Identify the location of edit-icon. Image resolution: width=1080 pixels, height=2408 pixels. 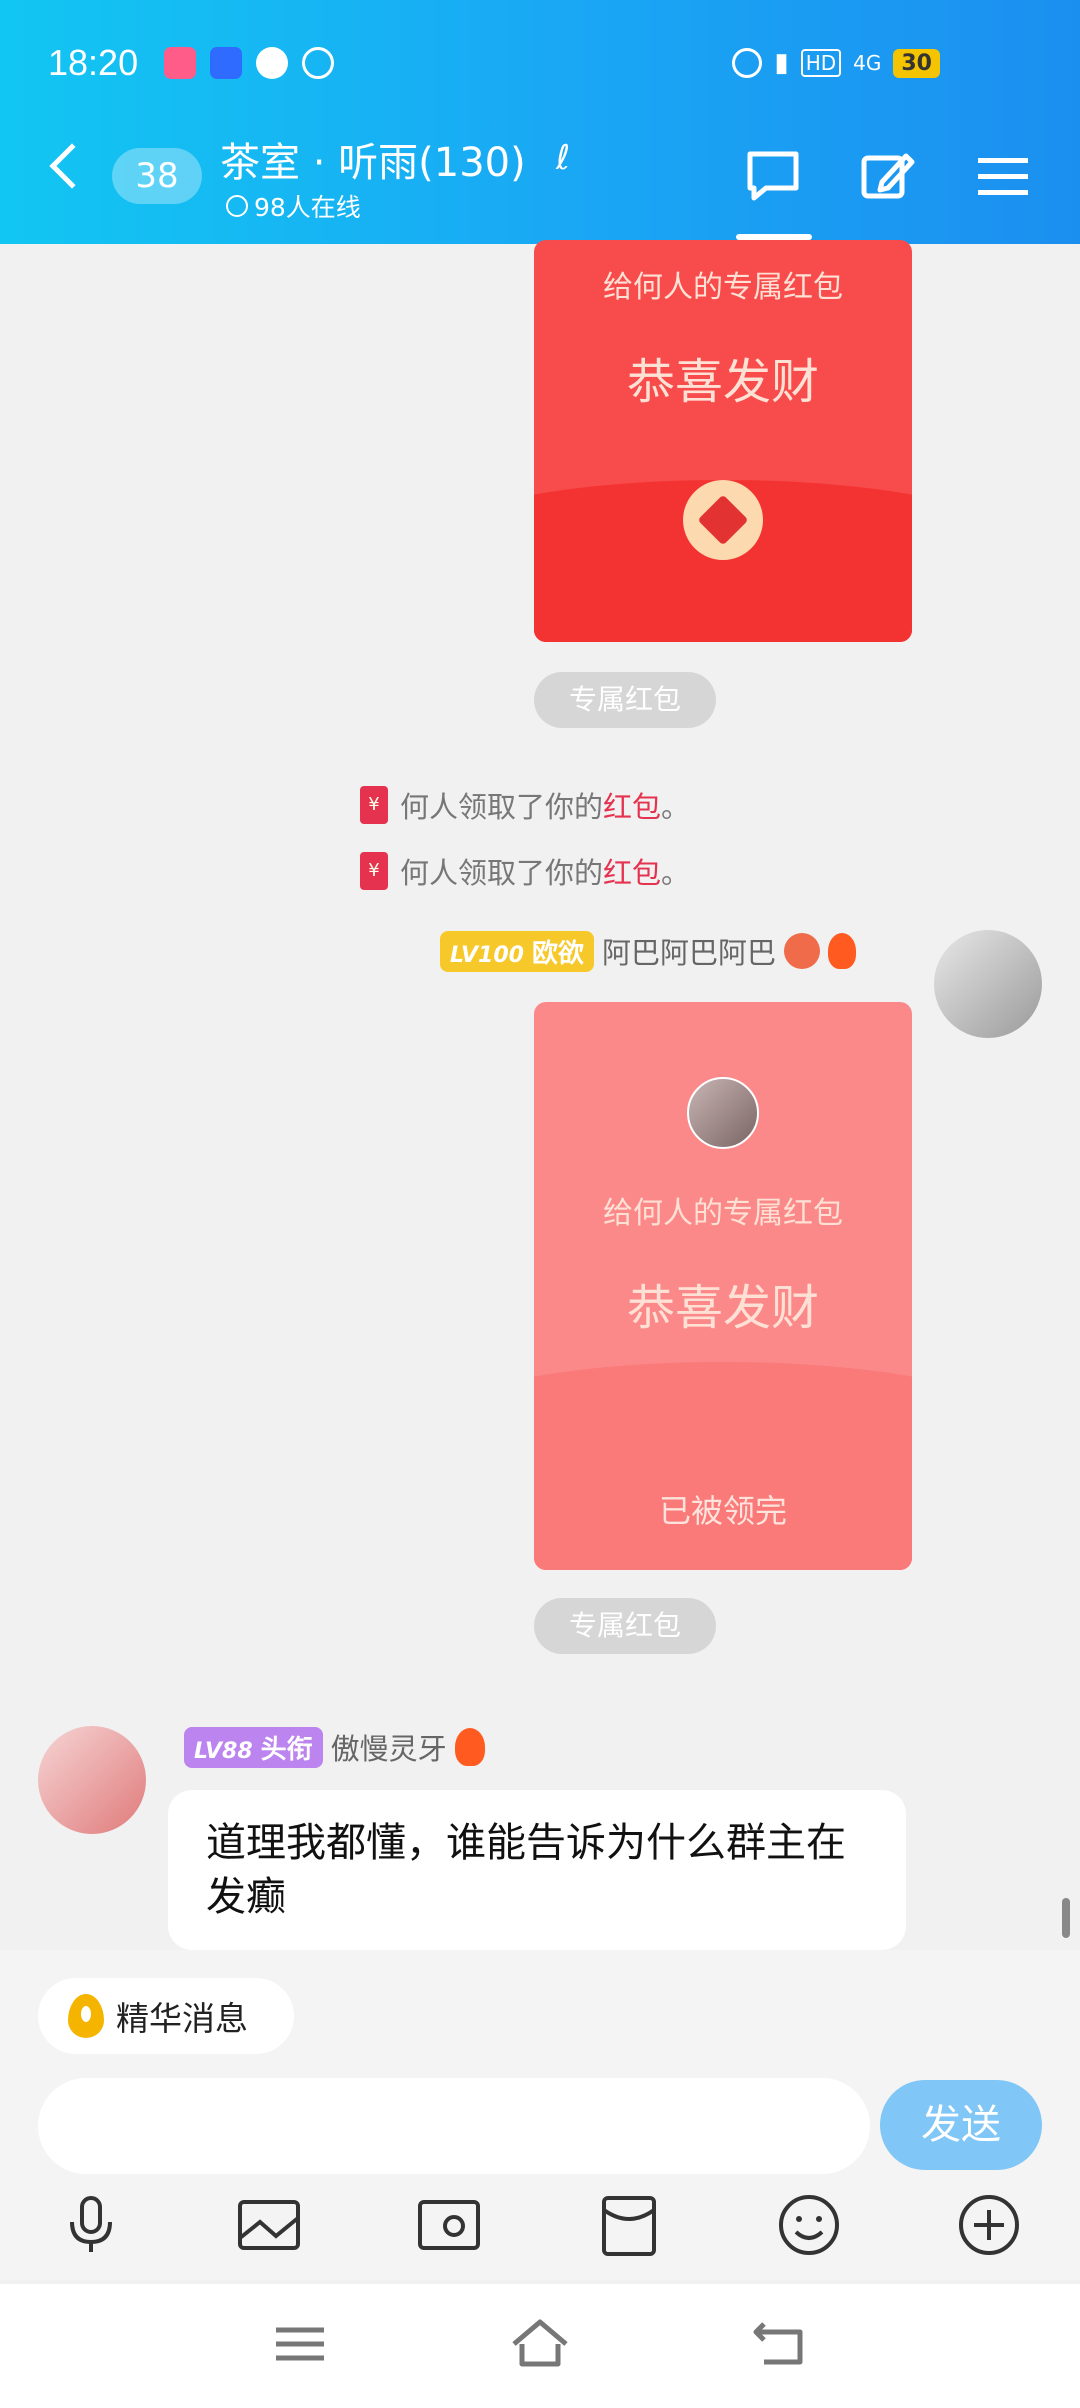
(887, 176).